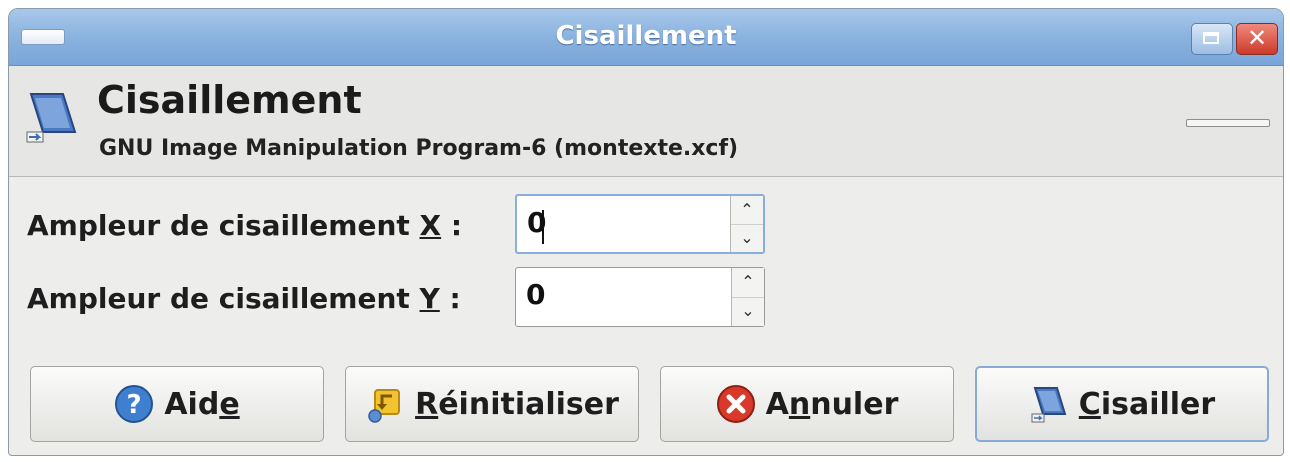 This screenshot has width=1290, height=462. What do you see at coordinates (854, 404) in the screenshot?
I see `cancel-label-end: nuler` at bounding box center [854, 404].